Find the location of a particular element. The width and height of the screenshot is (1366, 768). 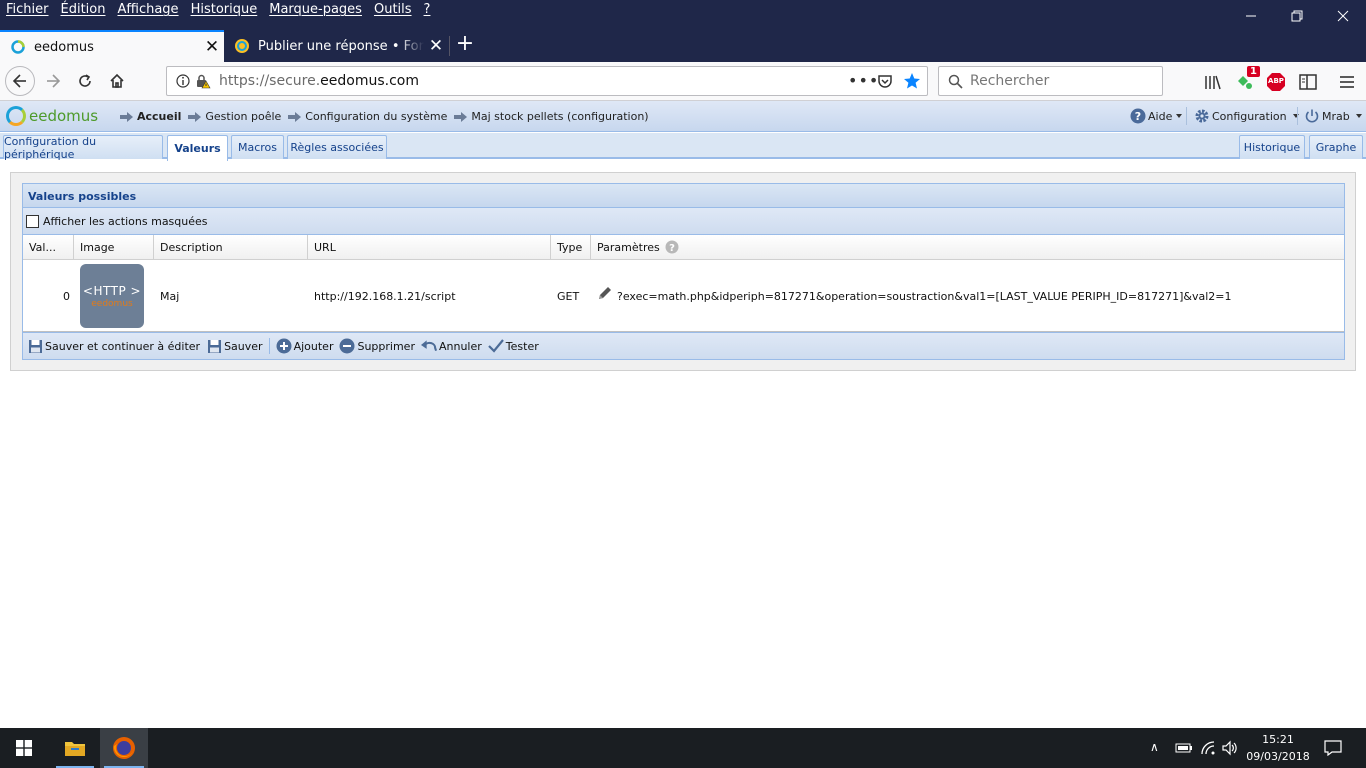

menu-edition: Édition is located at coordinates (83, 9).